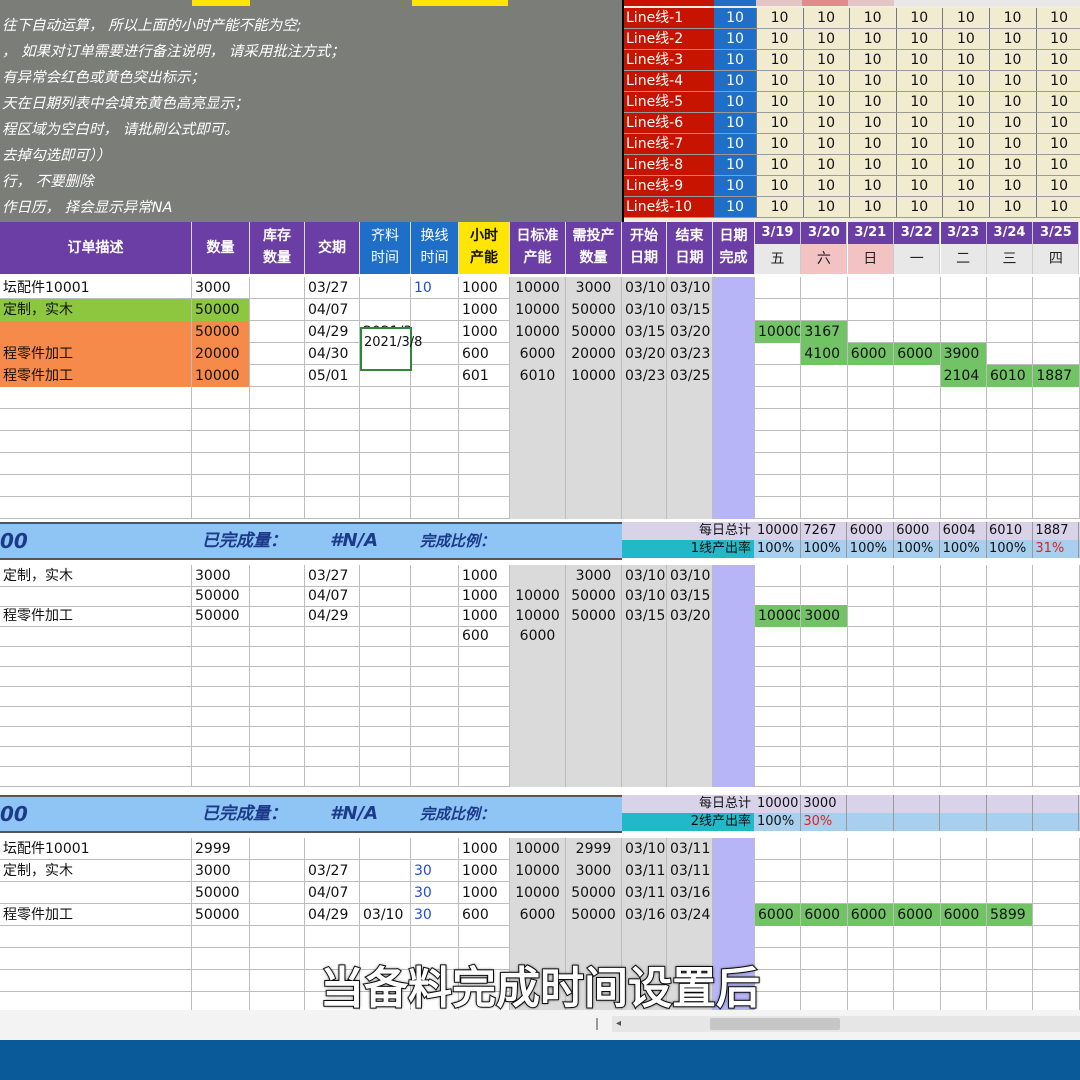  Describe the element at coordinates (669, 207) in the screenshot. I see `line-label: Line线-10` at that location.